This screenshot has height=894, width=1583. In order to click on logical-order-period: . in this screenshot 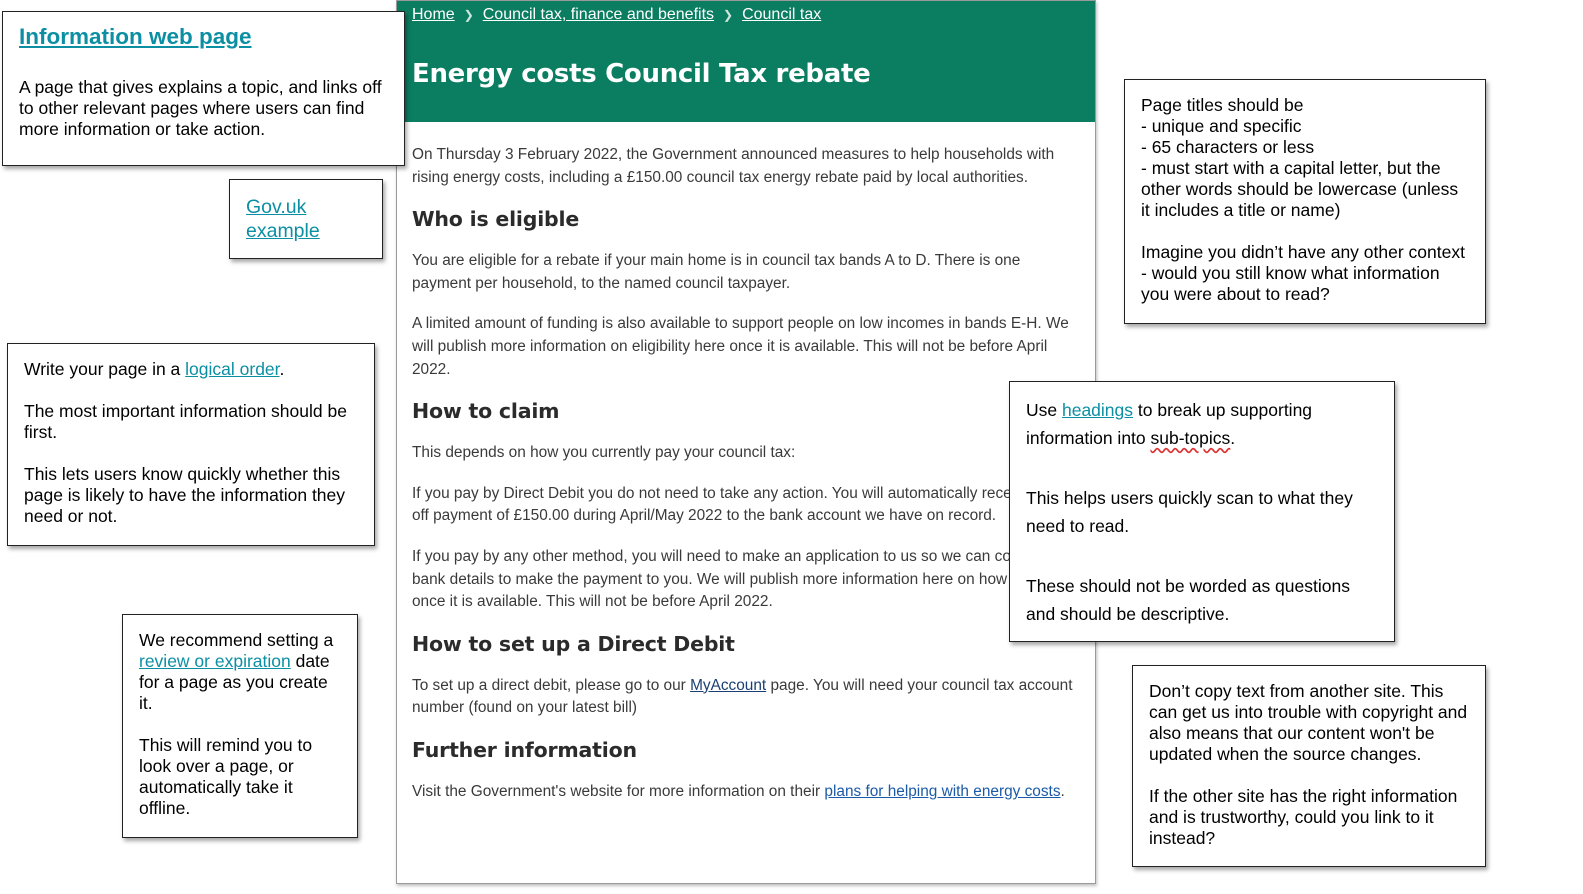, I will do `click(282, 369)`.